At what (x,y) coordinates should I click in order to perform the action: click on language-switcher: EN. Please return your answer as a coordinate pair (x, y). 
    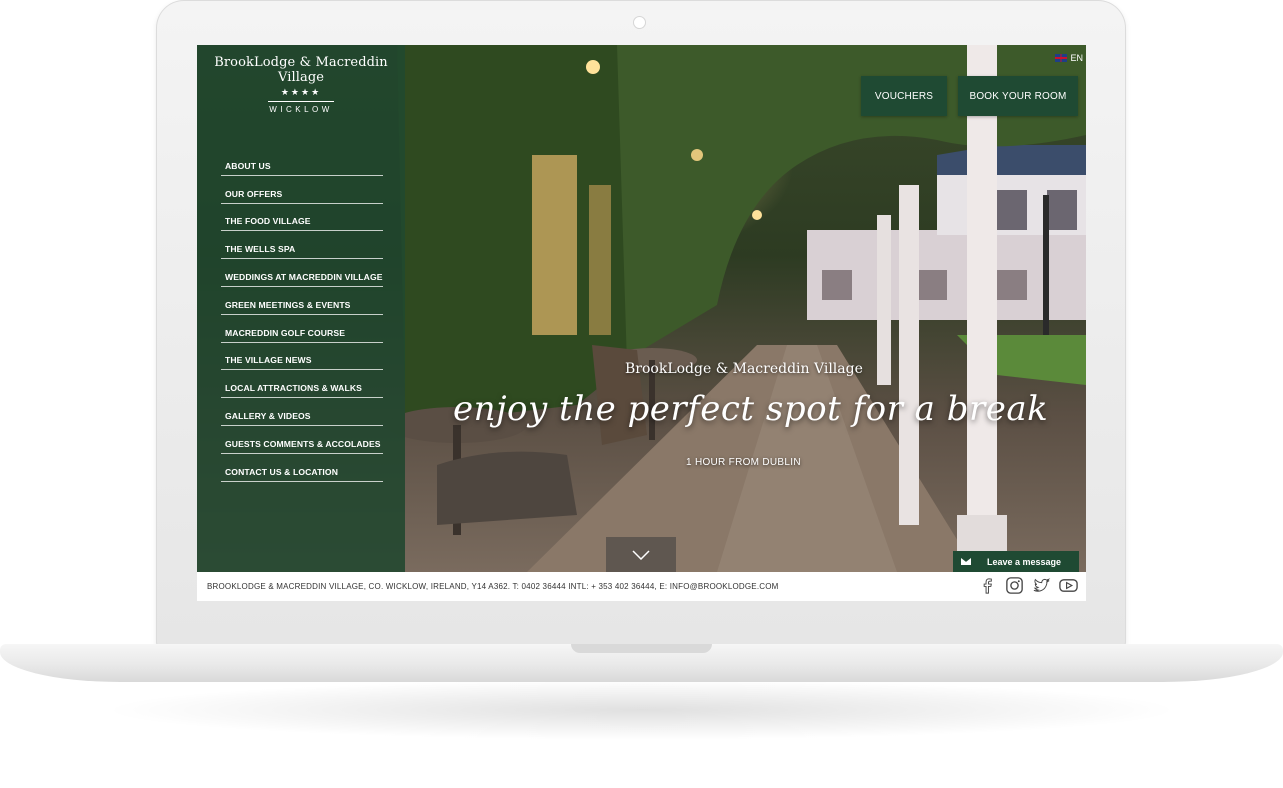
    Looking at the image, I should click on (1055, 60).